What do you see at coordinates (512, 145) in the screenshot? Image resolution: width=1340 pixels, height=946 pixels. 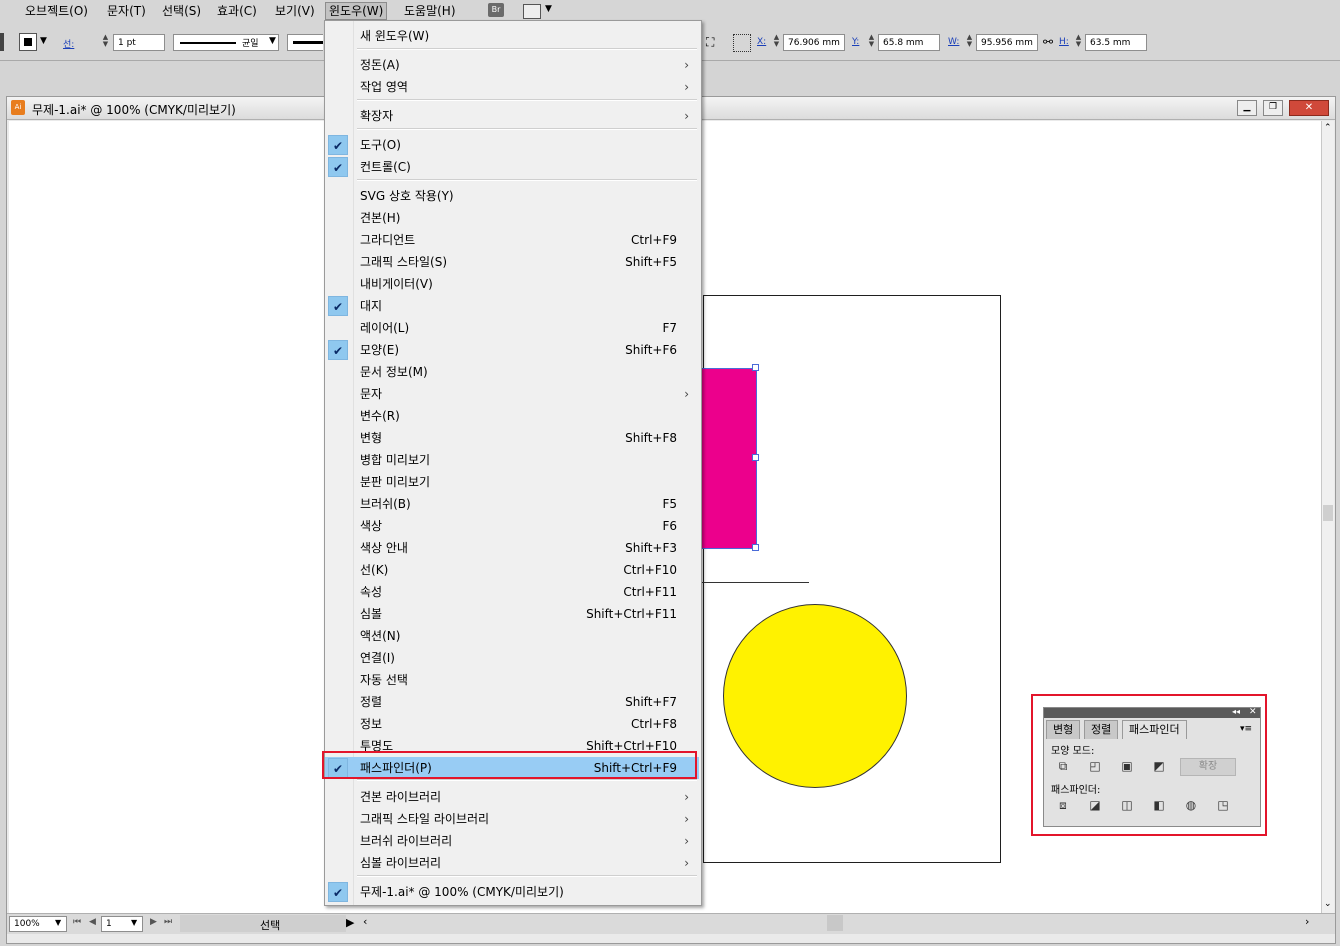 I see `menu-item: ✔ 도구(O)` at bounding box center [512, 145].